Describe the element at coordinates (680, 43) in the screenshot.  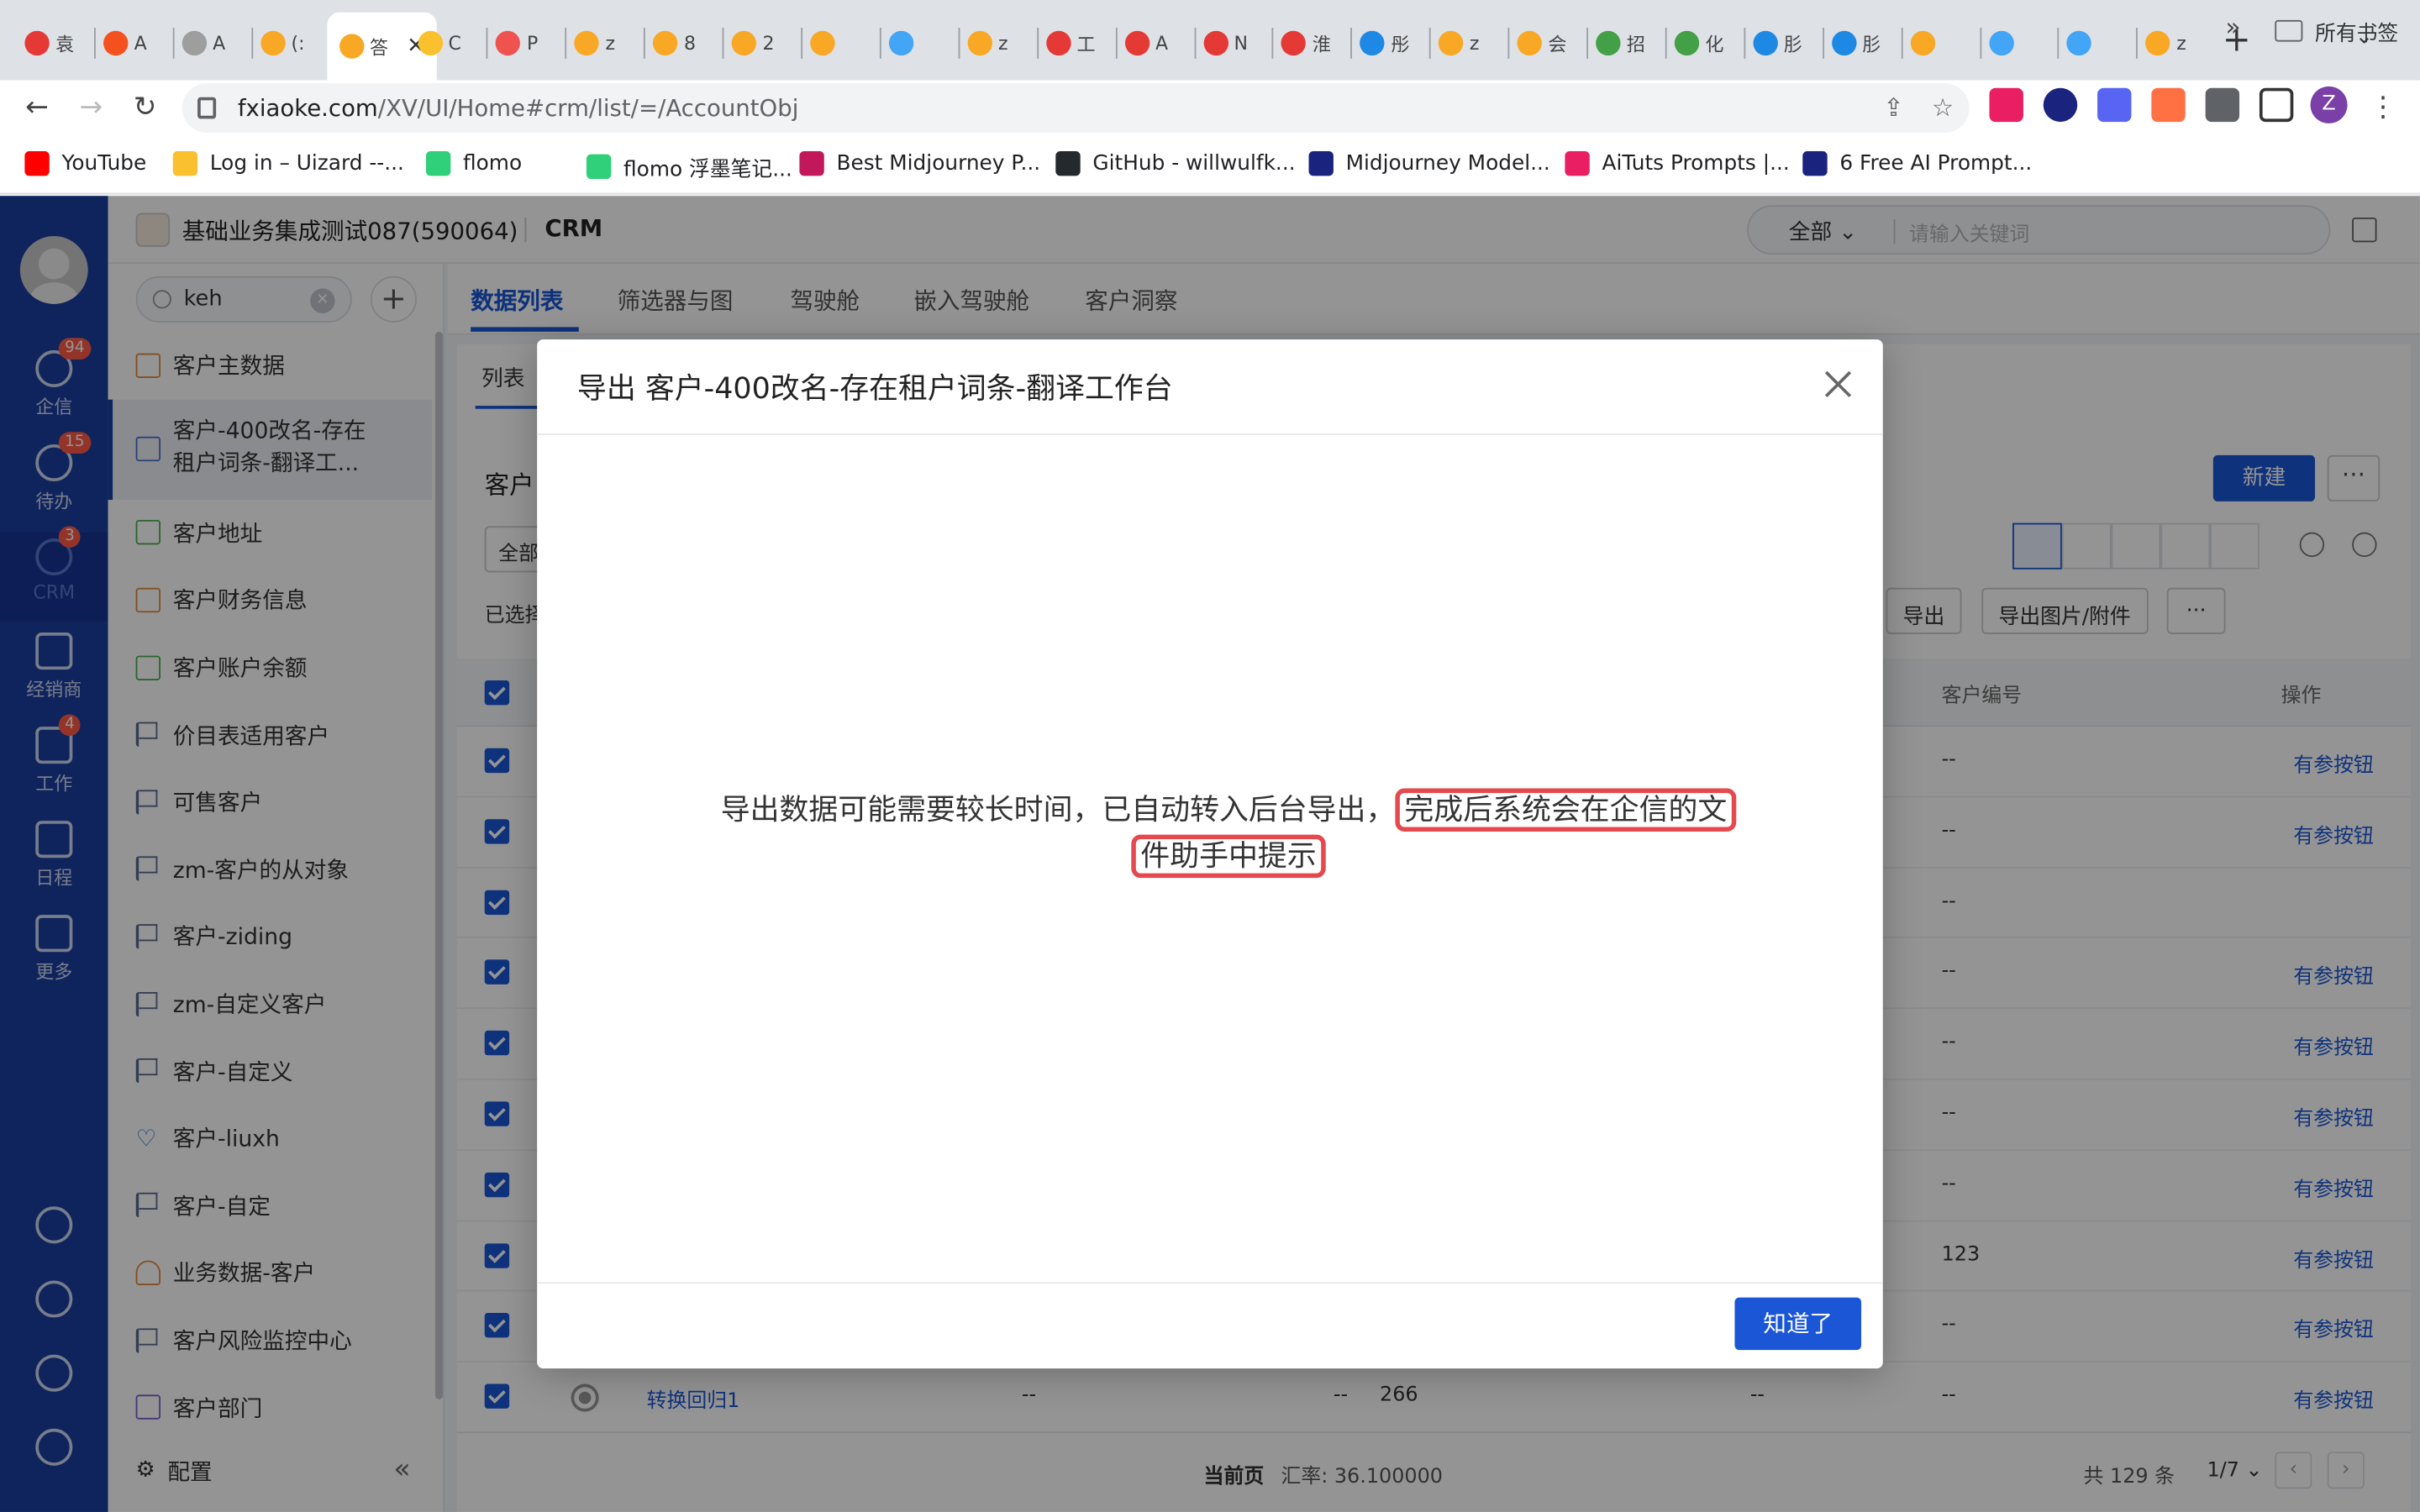
I see `browser-tab: 8` at that location.